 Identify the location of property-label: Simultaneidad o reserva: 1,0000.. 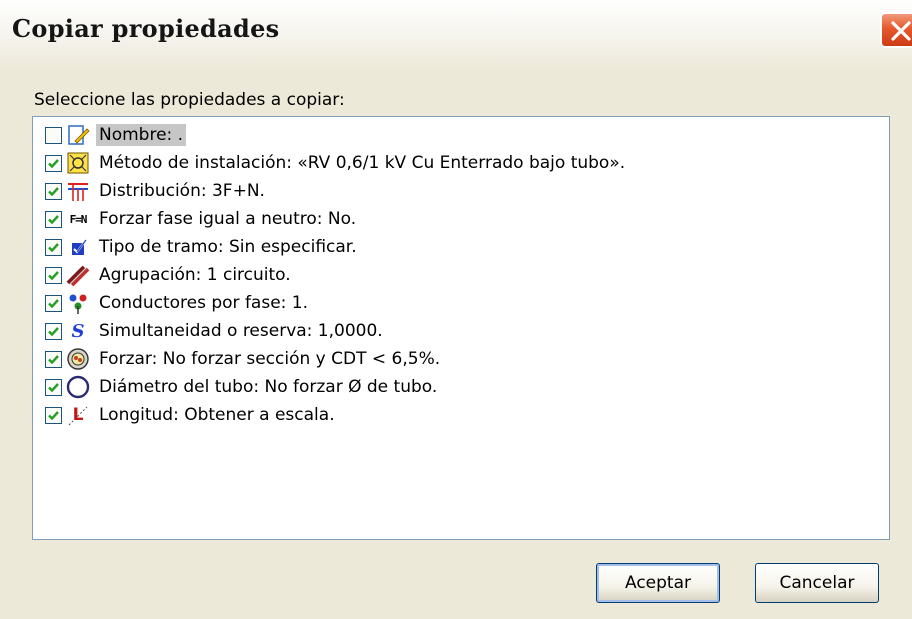
(241, 331).